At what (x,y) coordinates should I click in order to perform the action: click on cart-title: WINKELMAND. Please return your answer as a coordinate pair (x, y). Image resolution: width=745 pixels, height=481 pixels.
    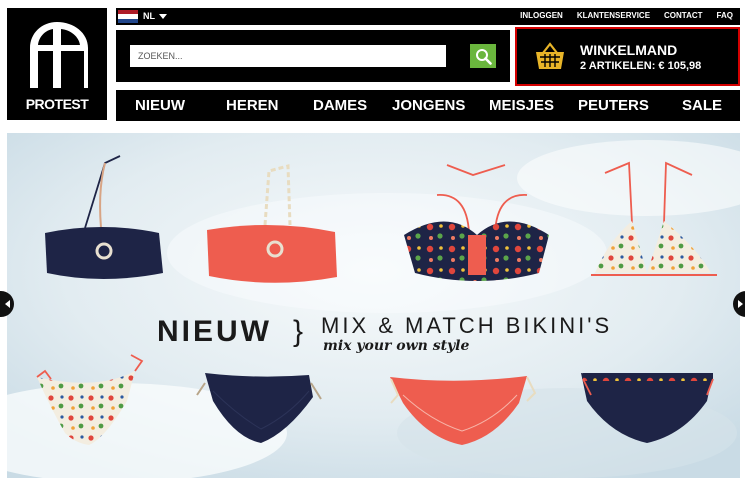
    Looking at the image, I should click on (629, 50).